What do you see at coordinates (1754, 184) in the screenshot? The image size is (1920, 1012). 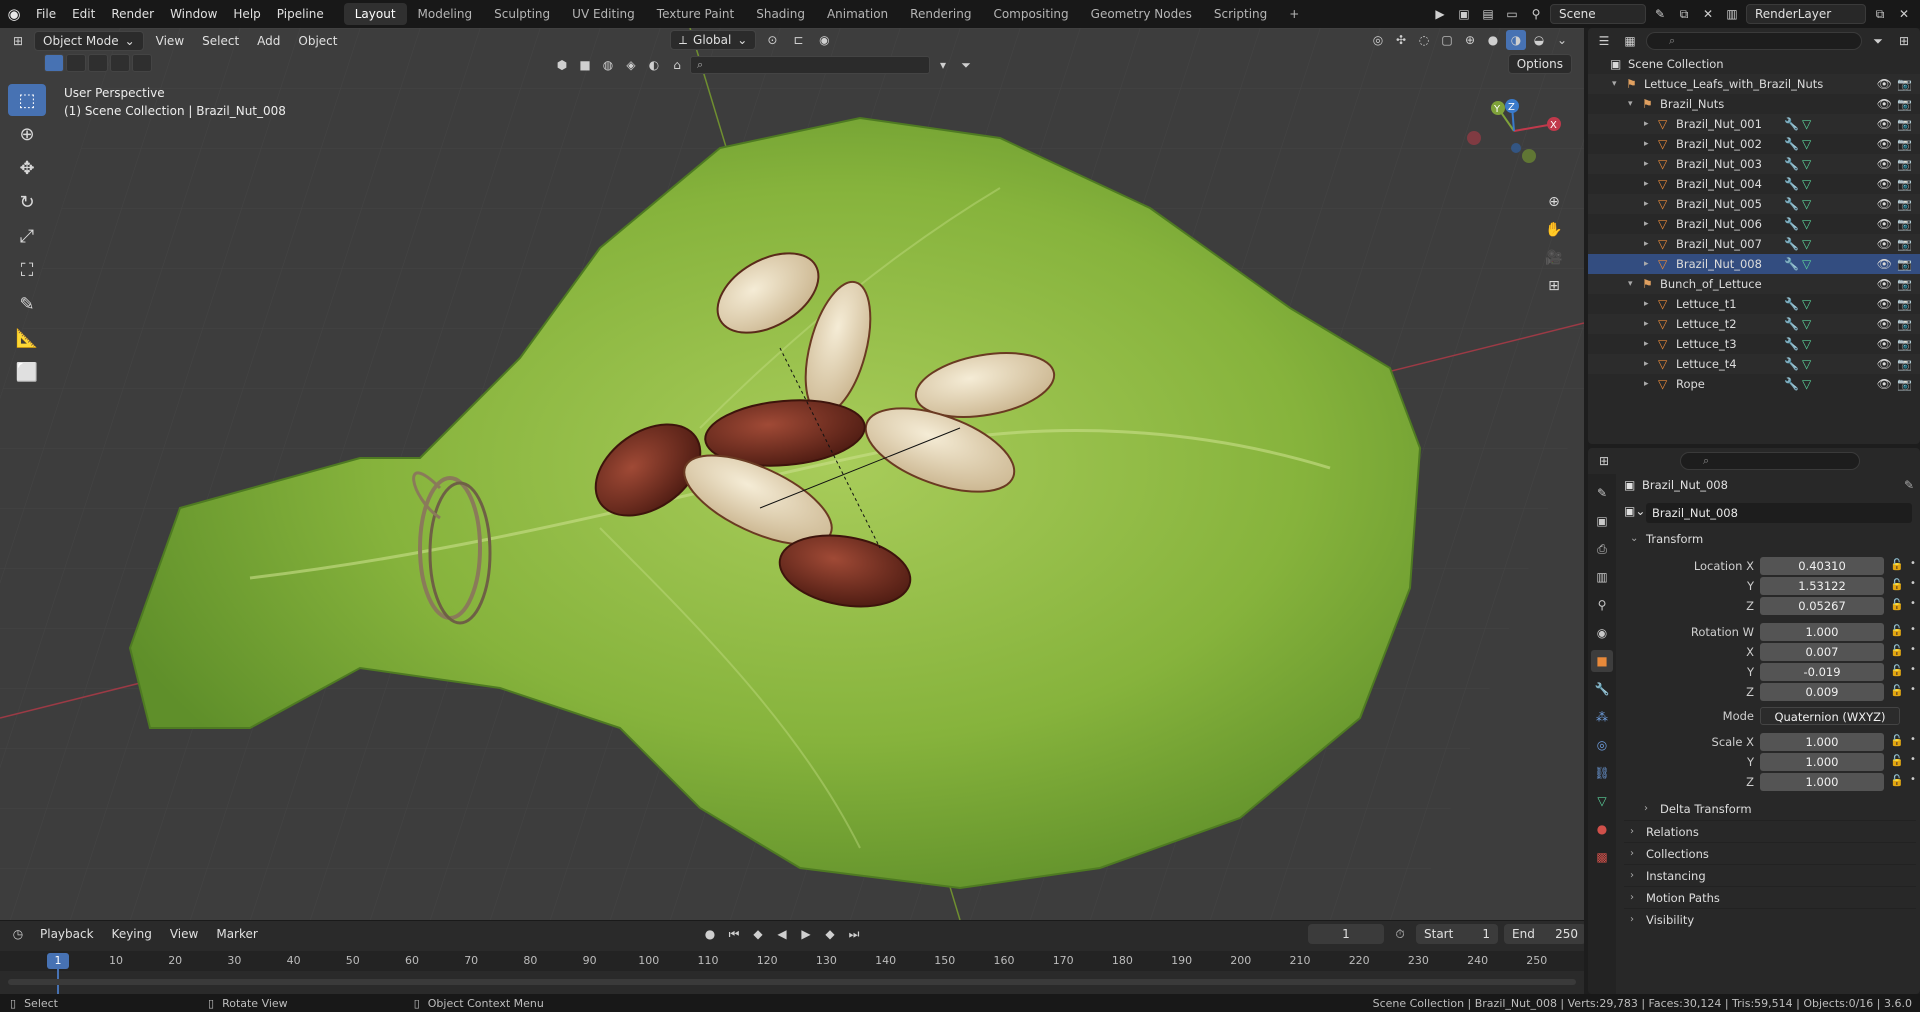 I see `outliner-object-row: ▸ ▽ Brazil_Nut_004 🔧 ▽ 👁 📷` at bounding box center [1754, 184].